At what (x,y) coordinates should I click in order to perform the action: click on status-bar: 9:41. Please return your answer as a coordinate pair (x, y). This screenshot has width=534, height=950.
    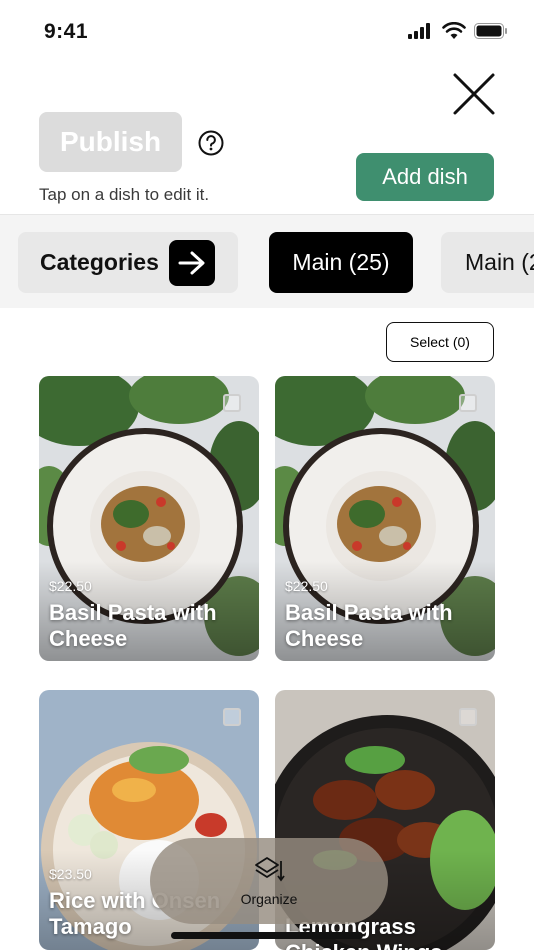
    Looking at the image, I should click on (267, 32).